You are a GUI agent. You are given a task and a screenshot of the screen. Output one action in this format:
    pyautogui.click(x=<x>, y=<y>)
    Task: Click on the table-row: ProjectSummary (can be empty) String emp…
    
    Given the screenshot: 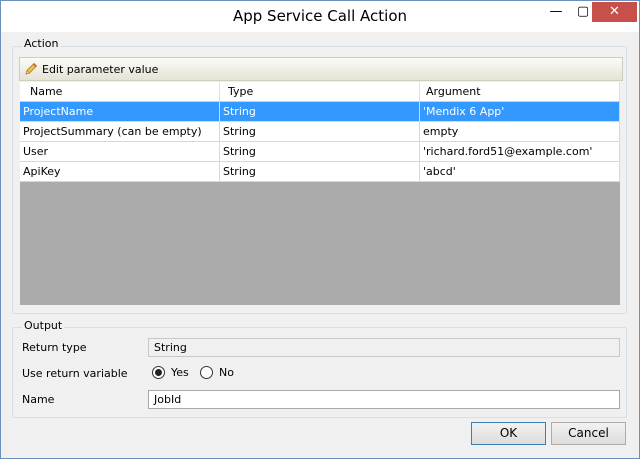 What is the action you would take?
    pyautogui.click(x=320, y=132)
    